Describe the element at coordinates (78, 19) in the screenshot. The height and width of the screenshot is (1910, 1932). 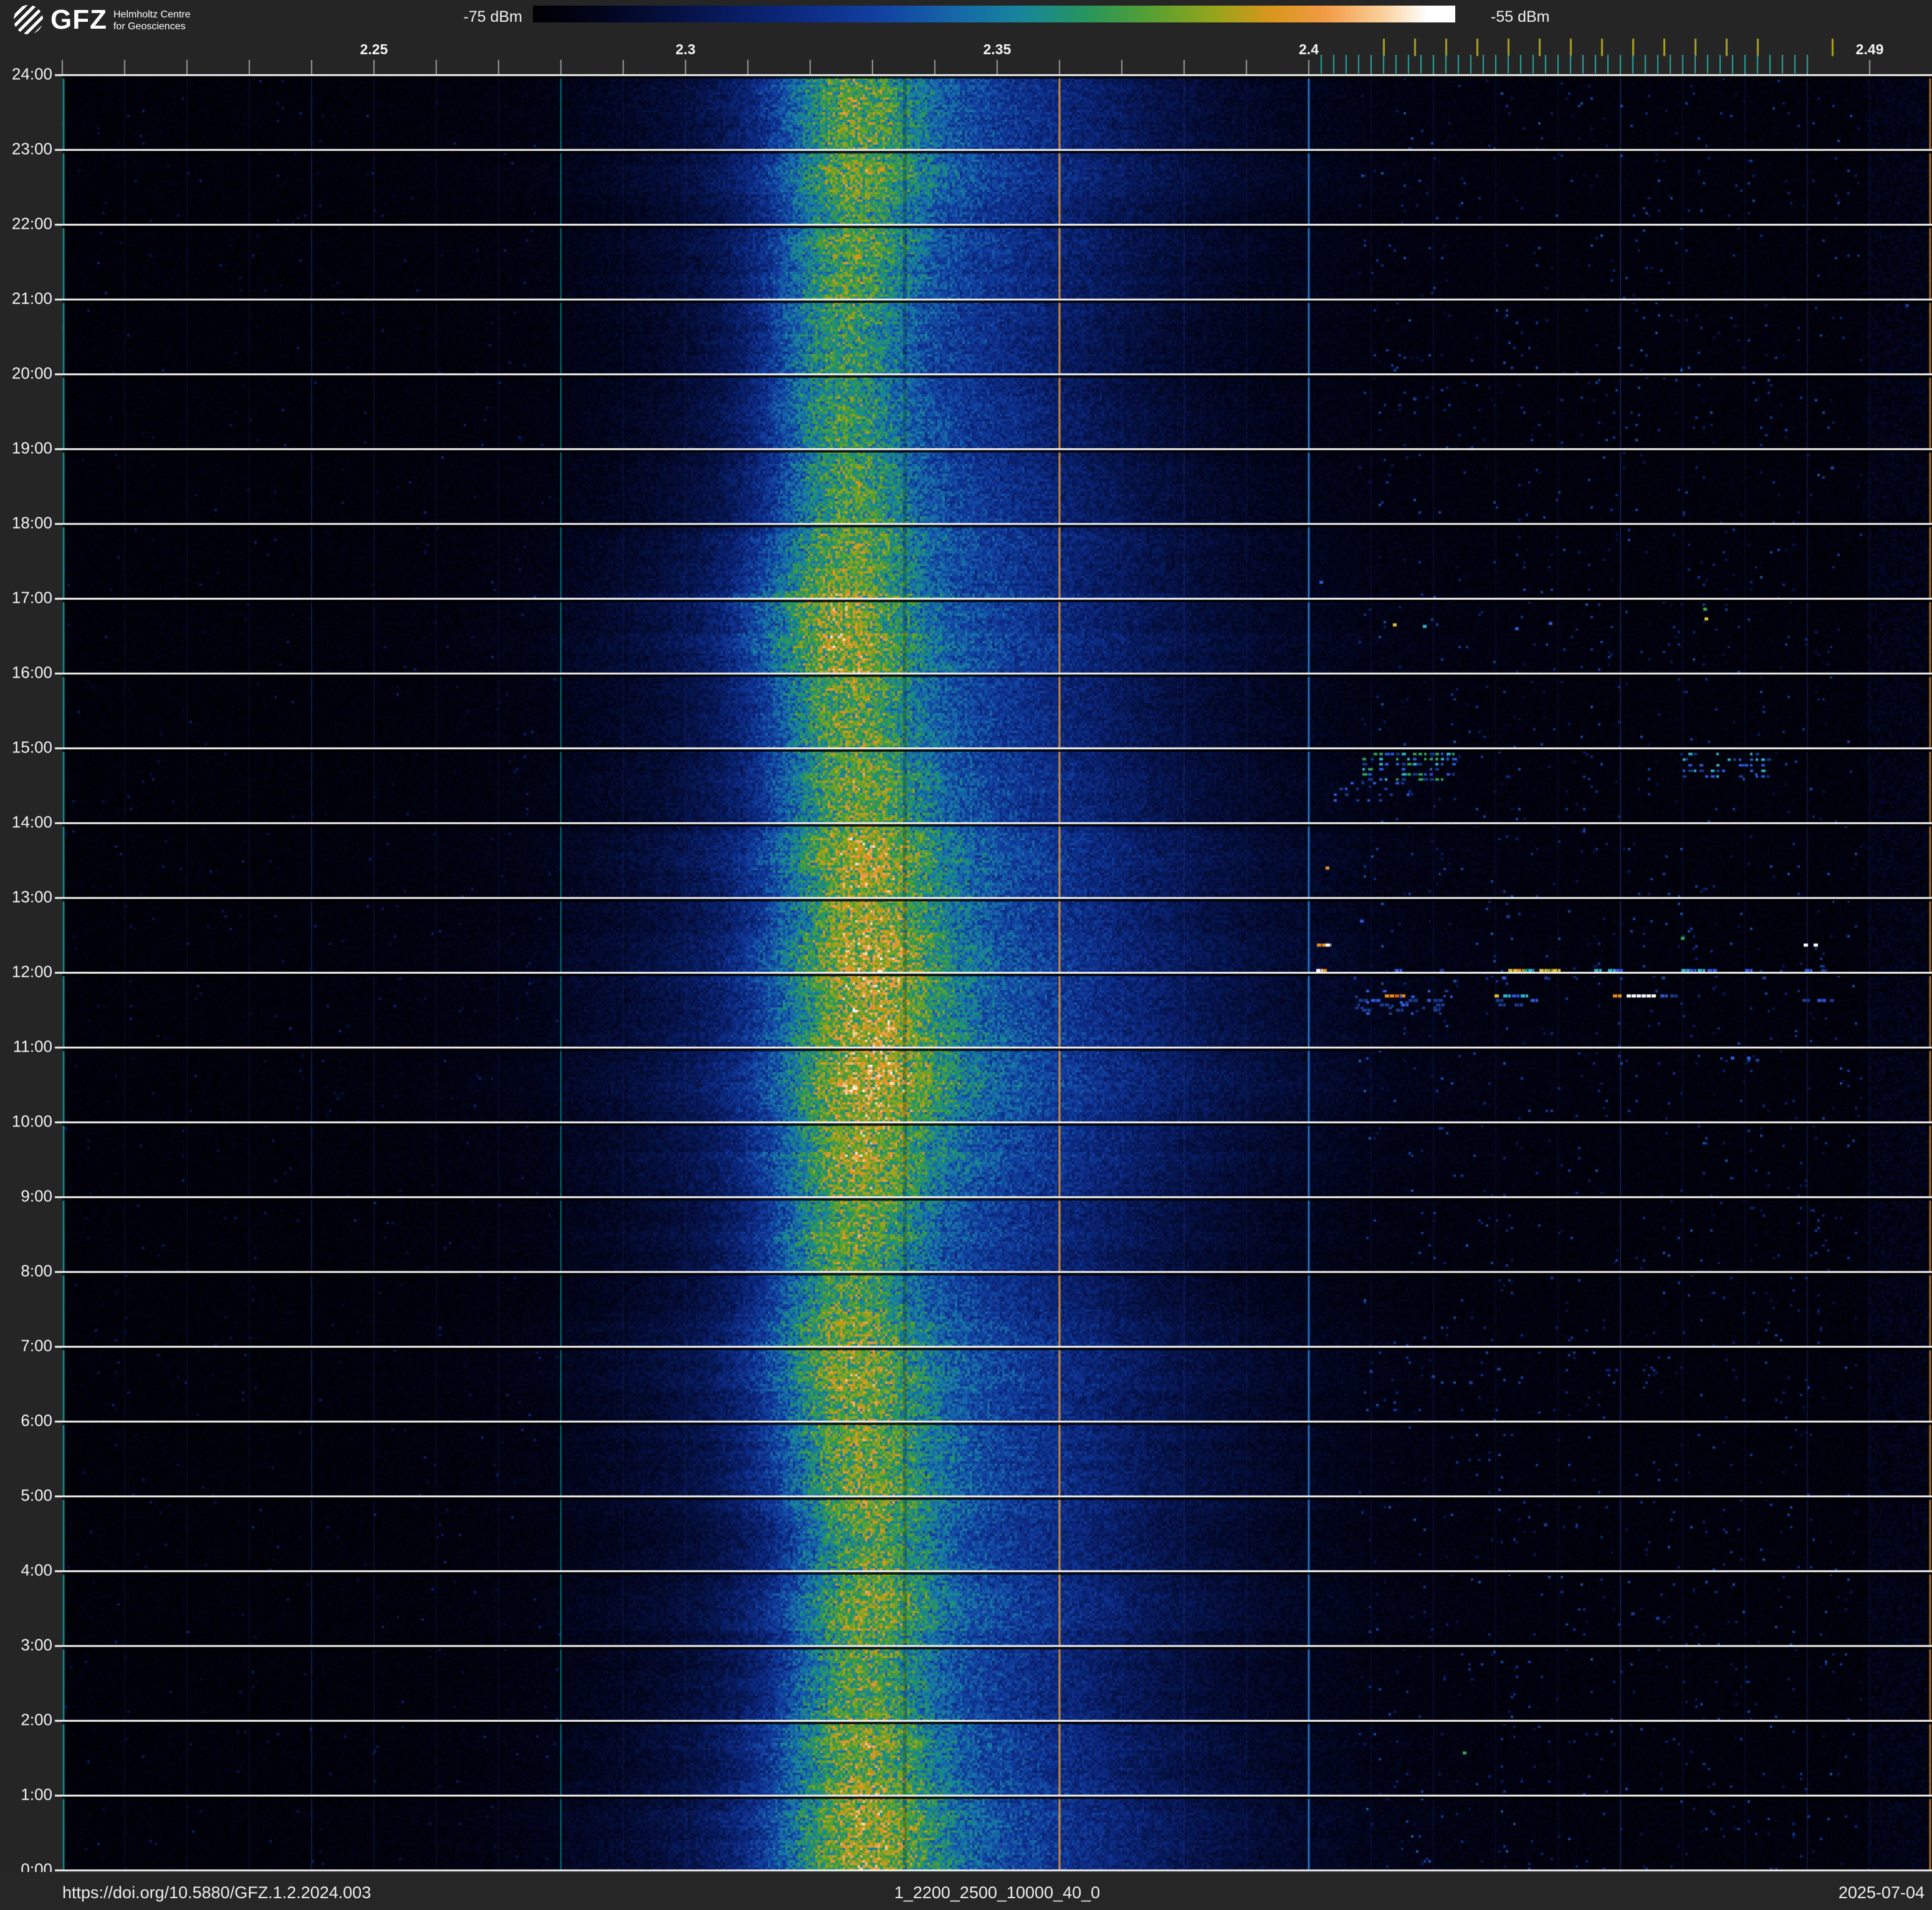
I see `gfz-wordmark: GFZ` at that location.